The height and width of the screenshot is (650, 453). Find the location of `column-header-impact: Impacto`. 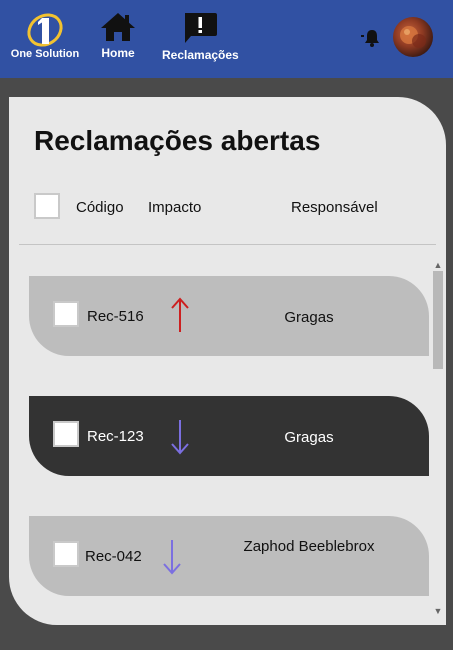

column-header-impact: Impacto is located at coordinates (174, 207).